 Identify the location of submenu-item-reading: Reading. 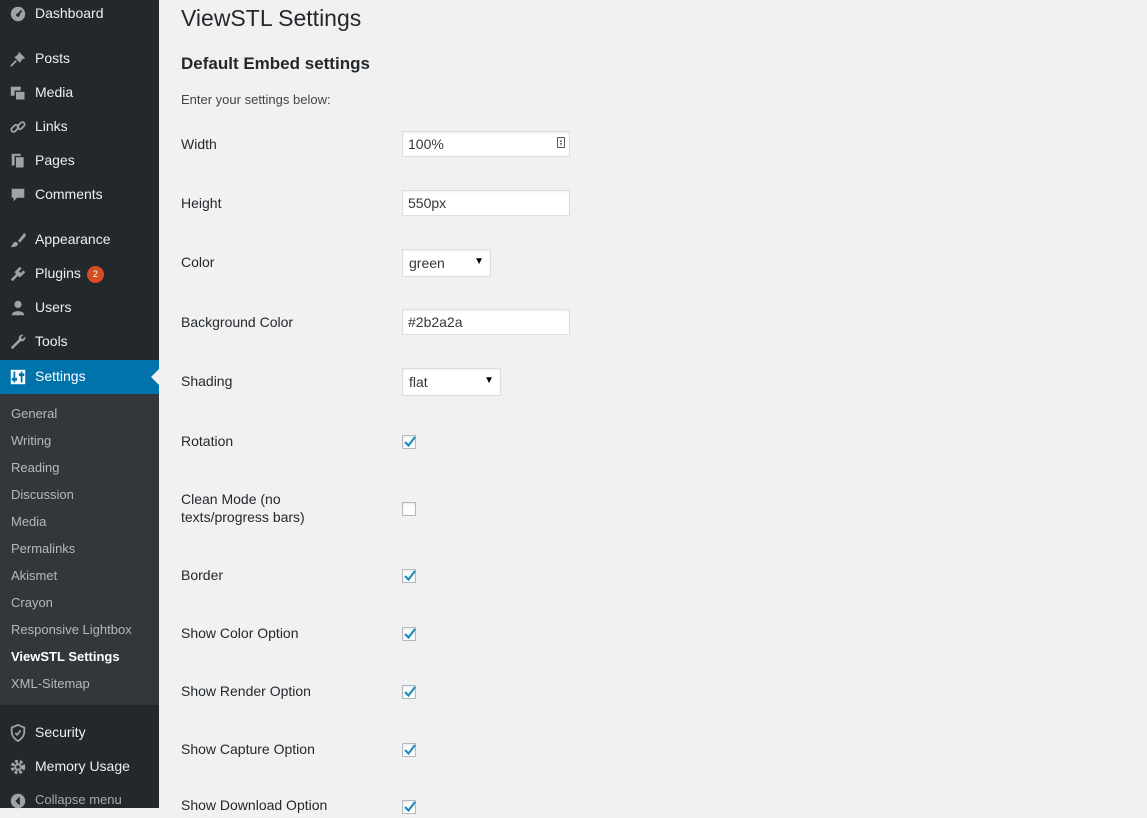
(35, 467).